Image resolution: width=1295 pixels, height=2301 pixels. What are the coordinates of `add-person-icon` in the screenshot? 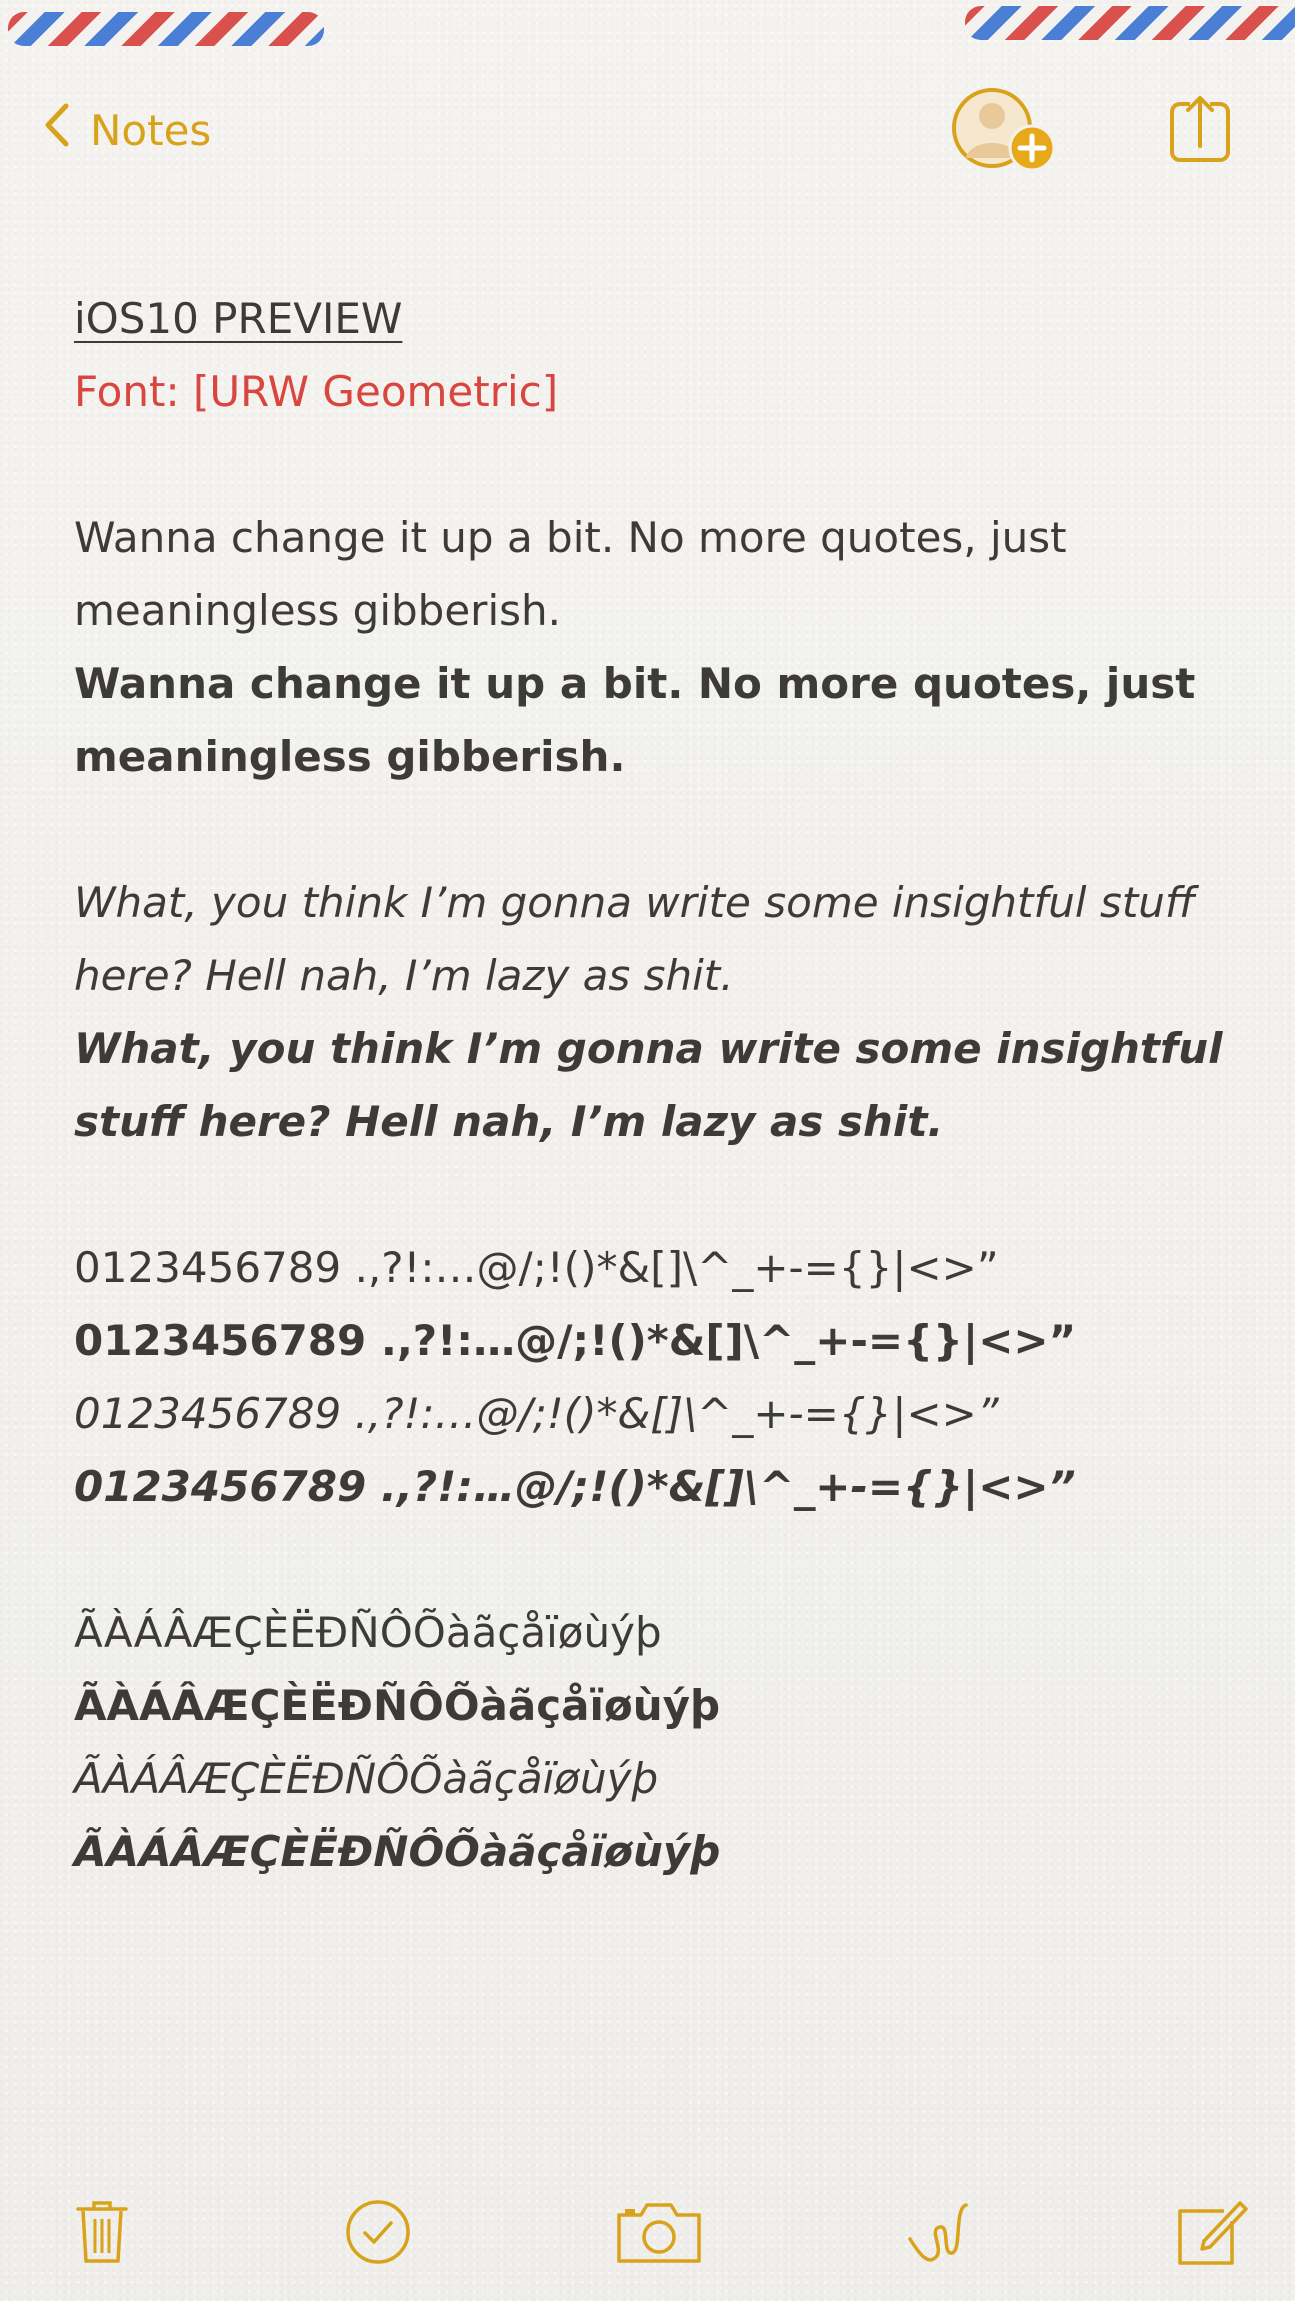 It's located at (1004, 130).